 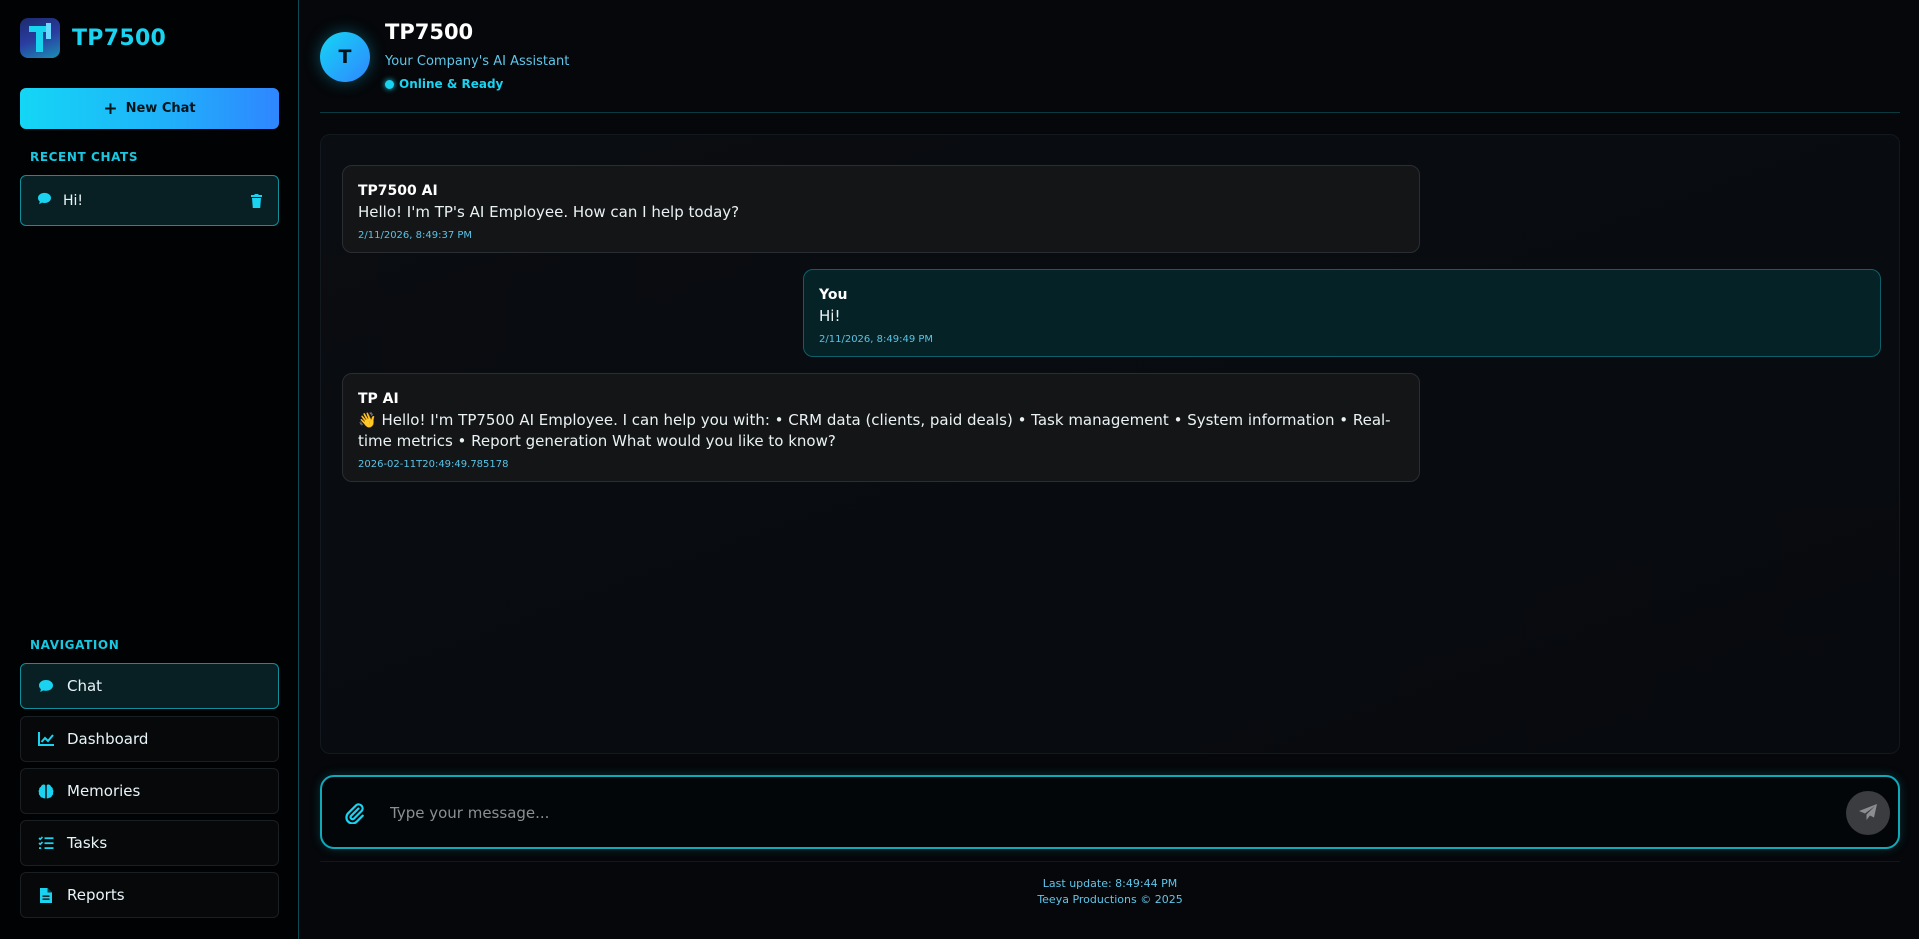 I want to click on nav-item-tasks: Tasks, so click(x=149, y=843).